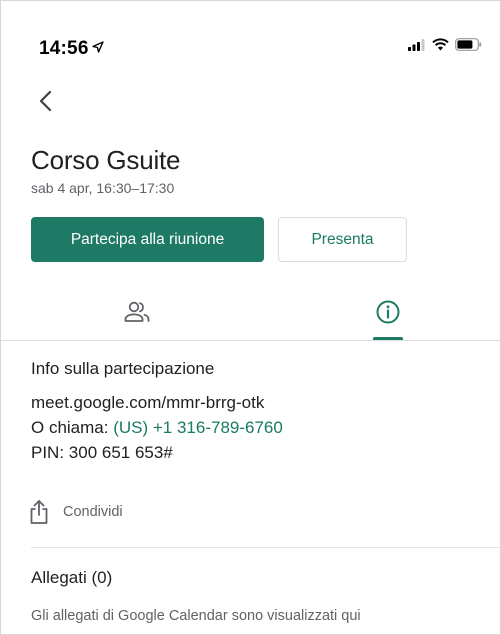 The height and width of the screenshot is (635, 501). Describe the element at coordinates (342, 239) in the screenshot. I see `present-button: Presenta` at that location.